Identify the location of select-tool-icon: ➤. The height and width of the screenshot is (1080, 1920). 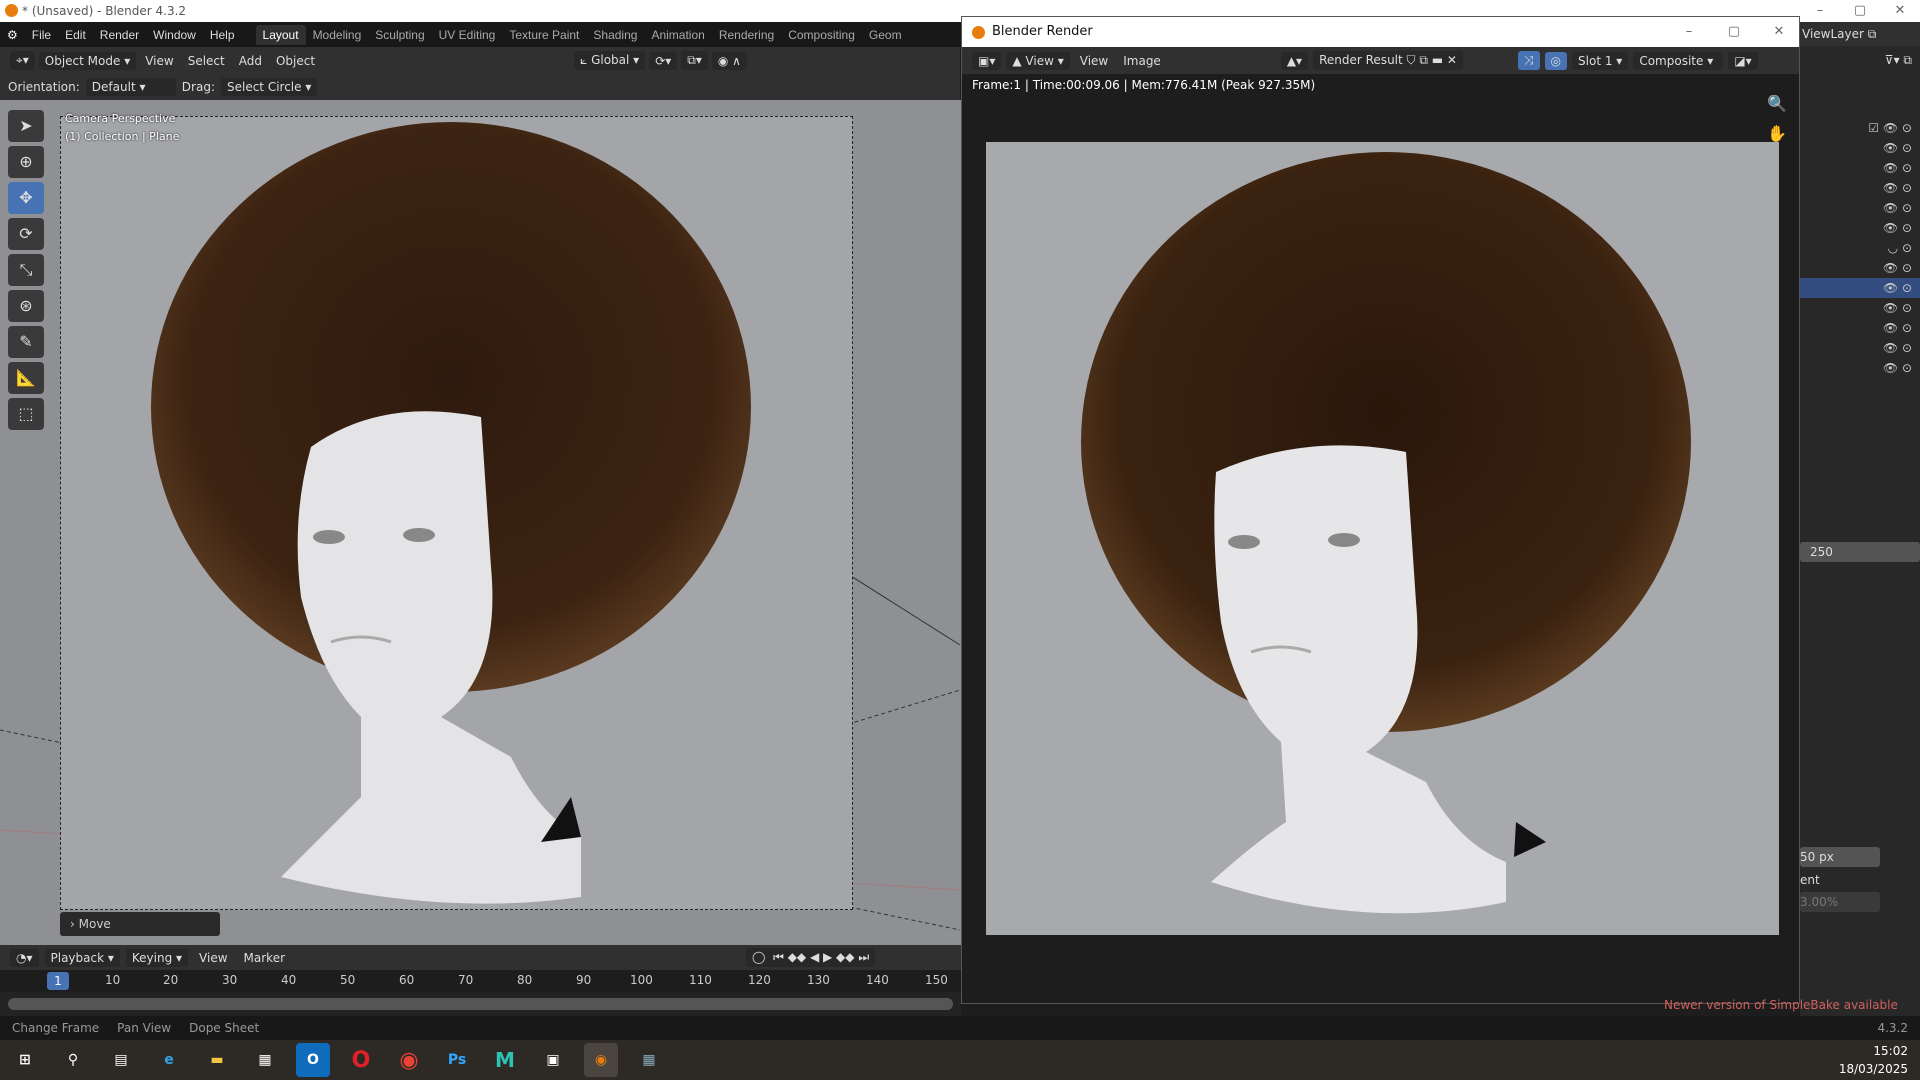
(26, 126).